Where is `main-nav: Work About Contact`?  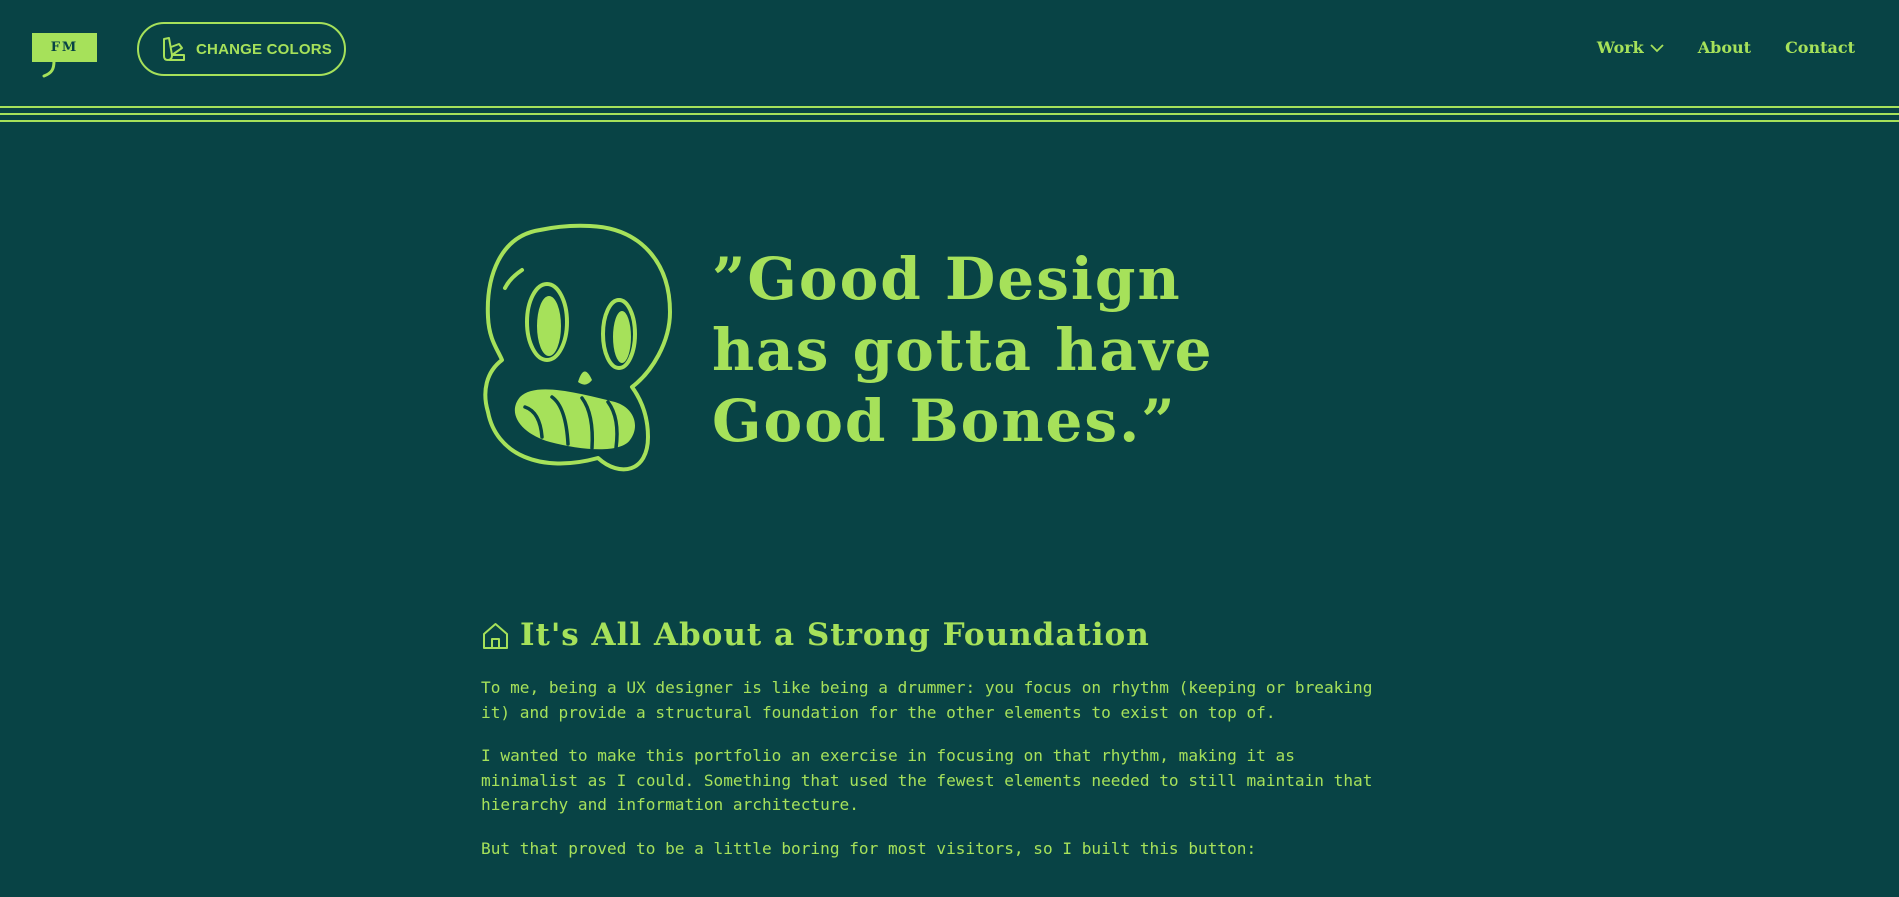 main-nav: Work About Contact is located at coordinates (1709, 47).